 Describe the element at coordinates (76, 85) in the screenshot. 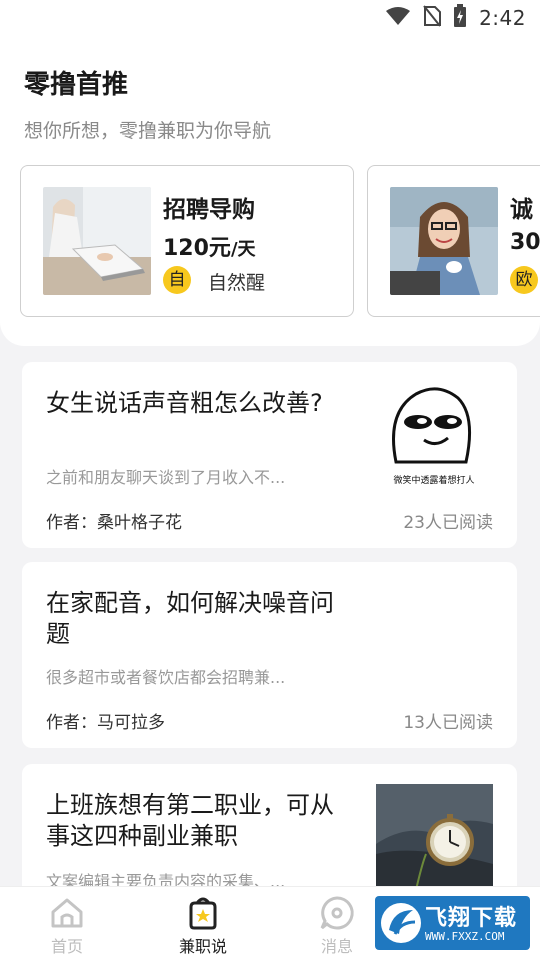

I see `page-title: 零撸首推` at that location.